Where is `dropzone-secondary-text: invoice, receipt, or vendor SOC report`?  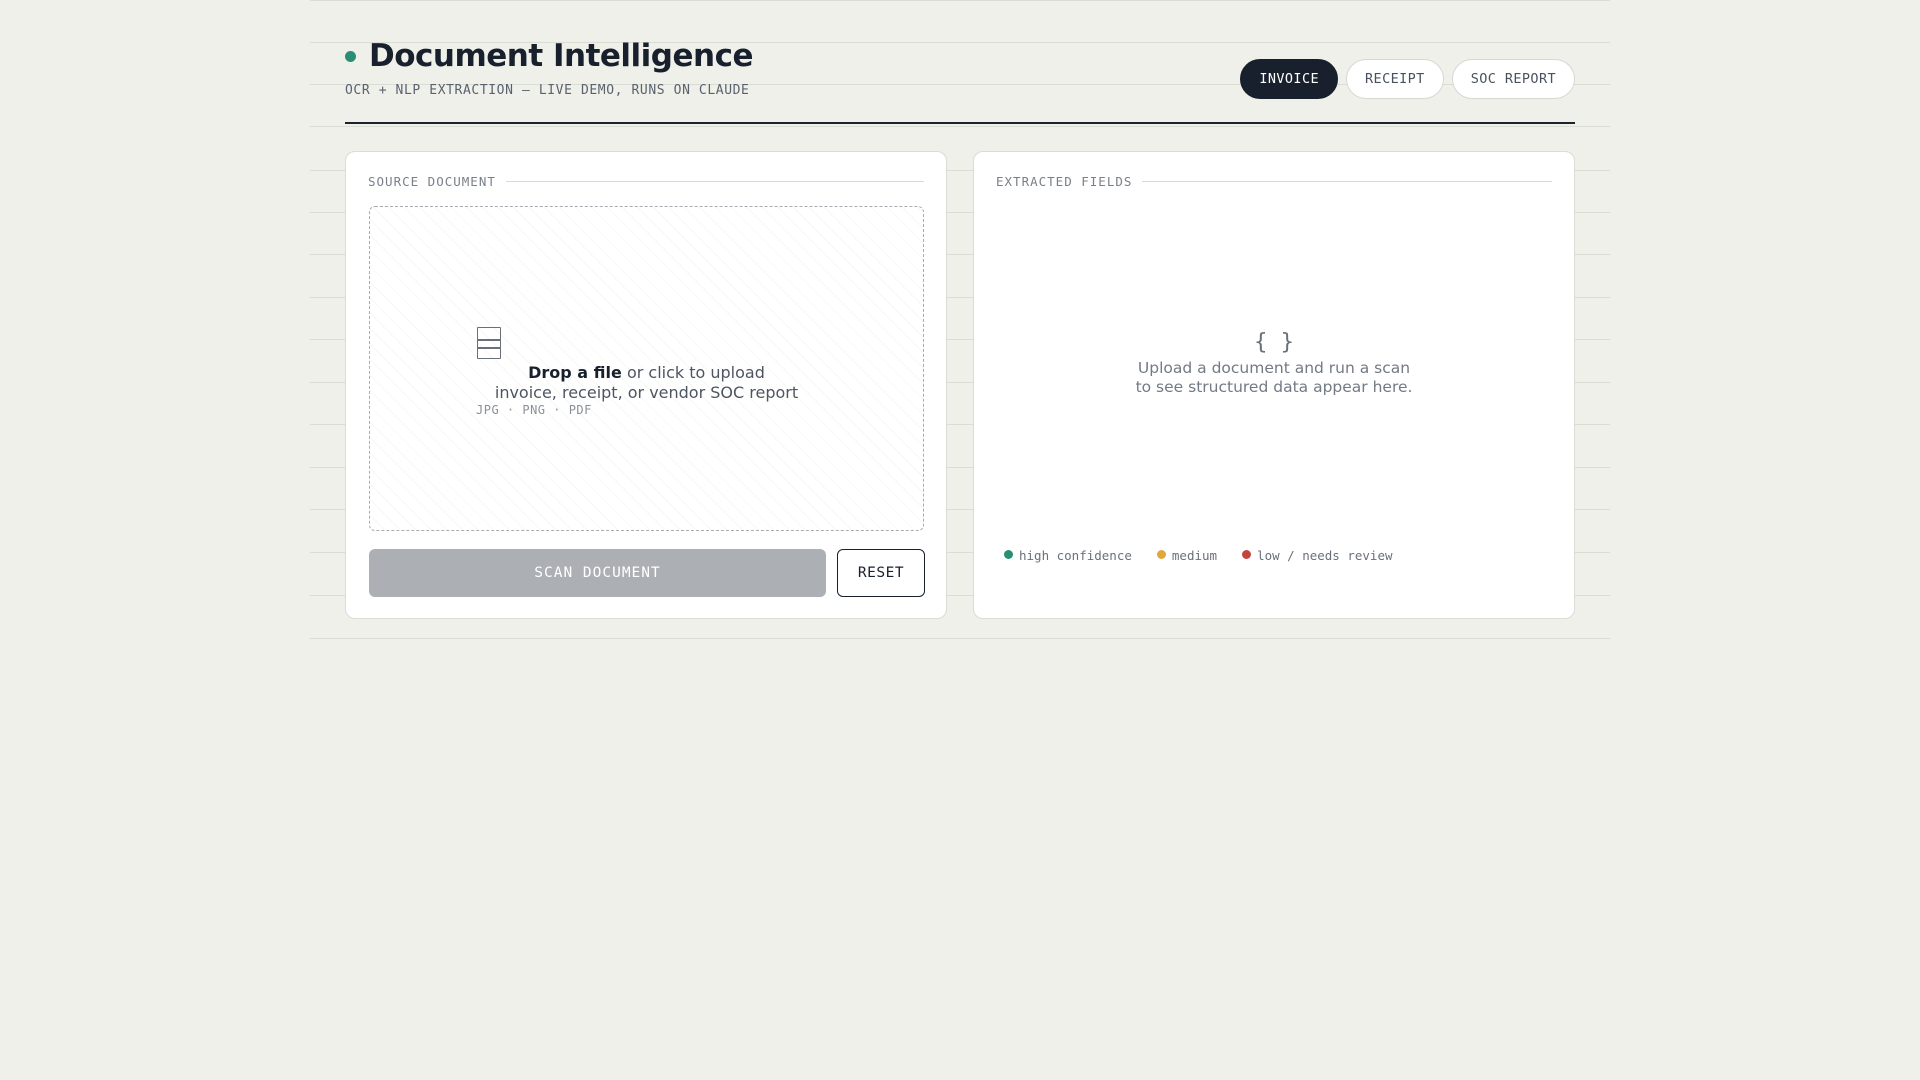 dropzone-secondary-text: invoice, receipt, or vendor SOC report is located at coordinates (646, 392).